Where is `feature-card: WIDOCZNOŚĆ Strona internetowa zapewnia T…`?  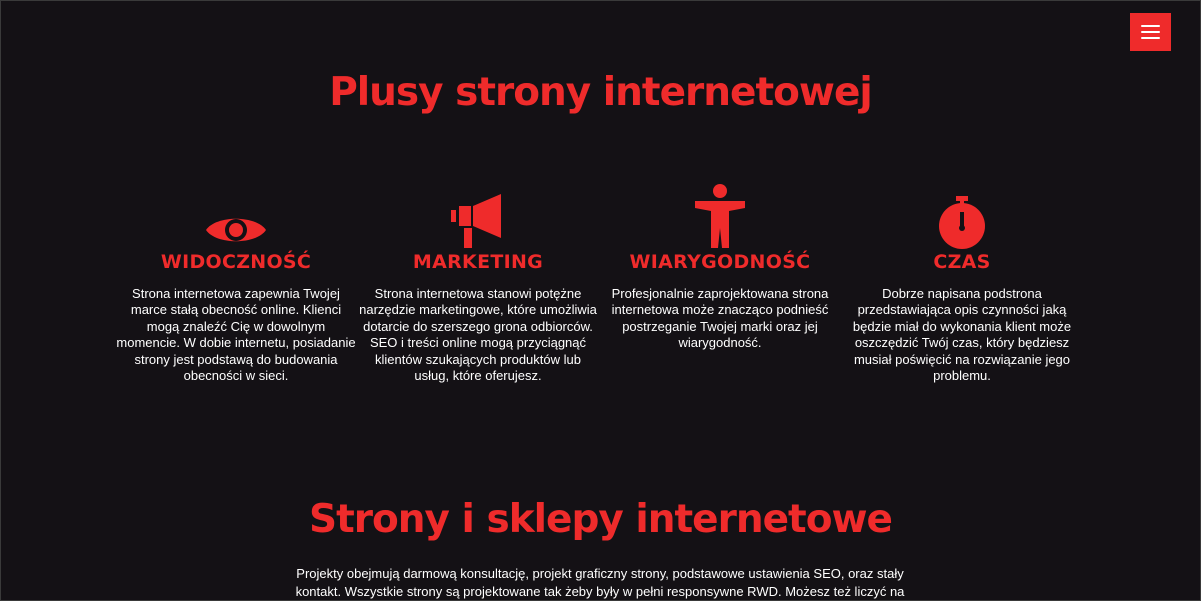 feature-card: WIDOCZNOŚĆ Strona internetowa zapewnia T… is located at coordinates (236, 281).